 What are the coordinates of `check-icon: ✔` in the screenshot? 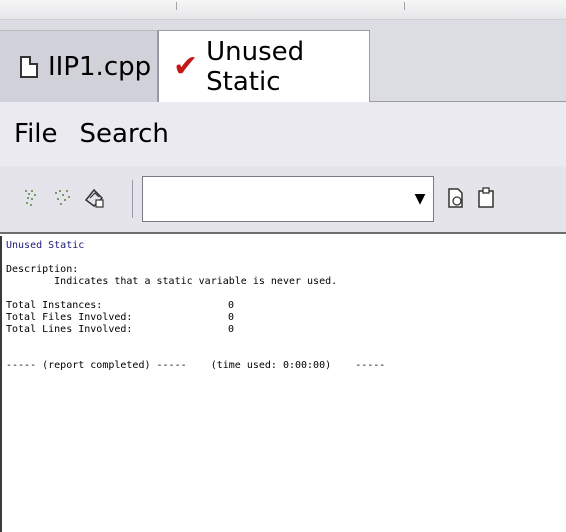 It's located at (186, 66).